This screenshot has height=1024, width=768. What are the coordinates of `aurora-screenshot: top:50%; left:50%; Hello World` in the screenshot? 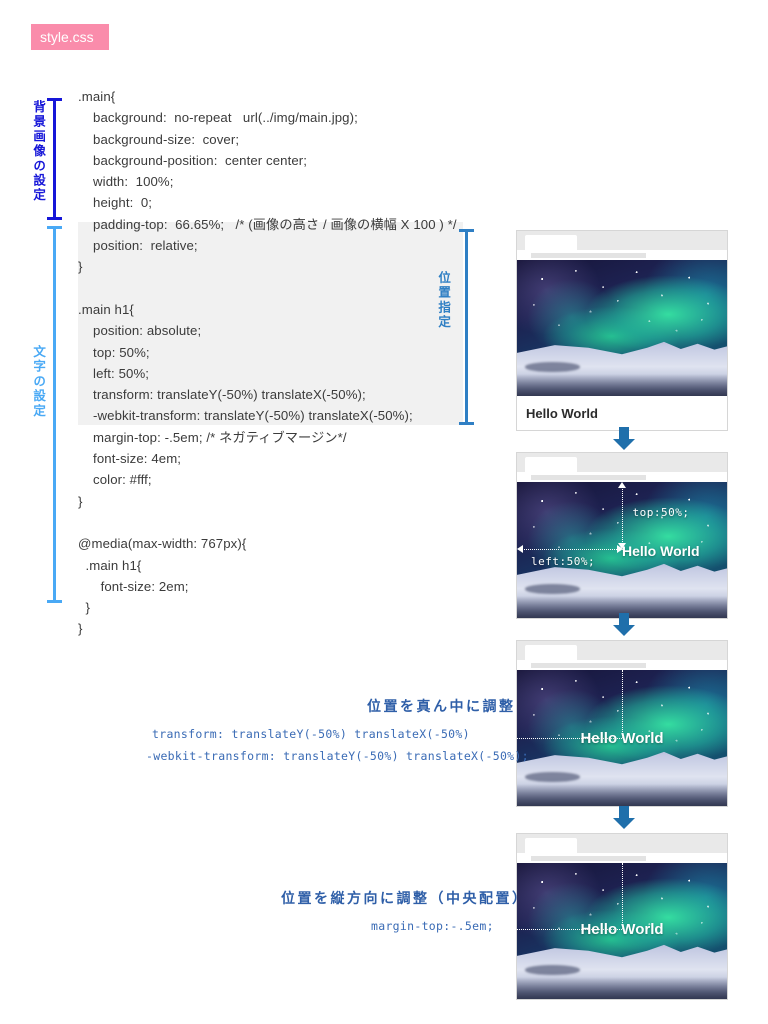 It's located at (622, 550).